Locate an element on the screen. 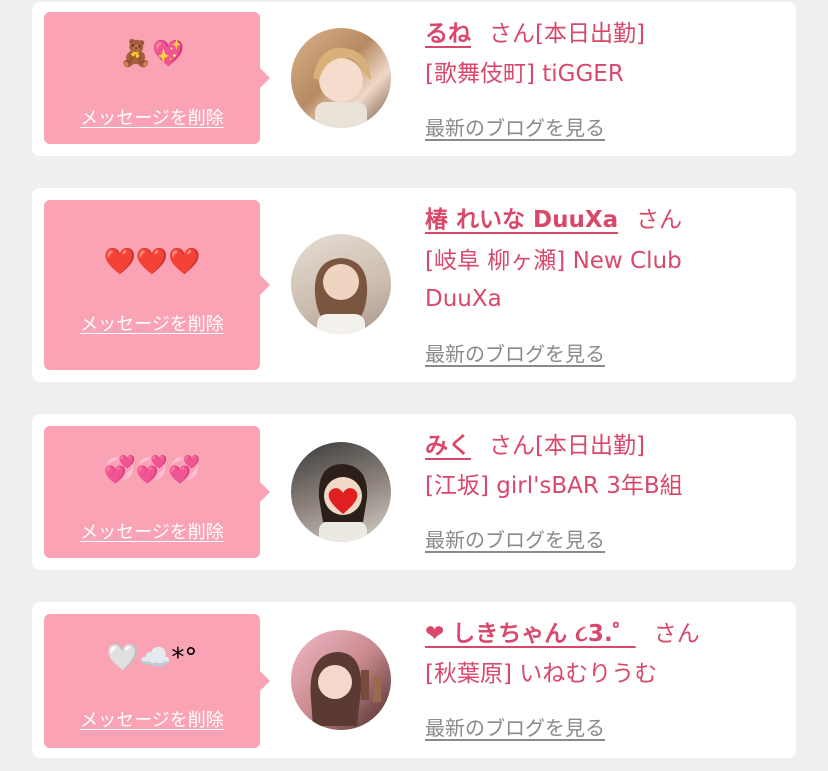 This screenshot has width=828, height=771. message-emoji: 💞💞💞 is located at coordinates (152, 470).